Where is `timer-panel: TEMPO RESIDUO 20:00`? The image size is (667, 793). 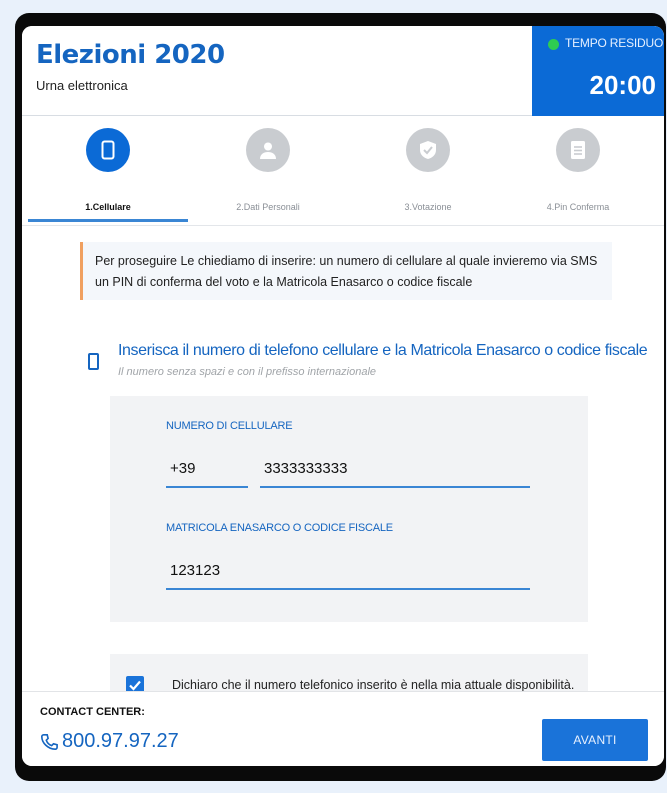
timer-panel: TEMPO RESIDUO 20:00 is located at coordinates (598, 71).